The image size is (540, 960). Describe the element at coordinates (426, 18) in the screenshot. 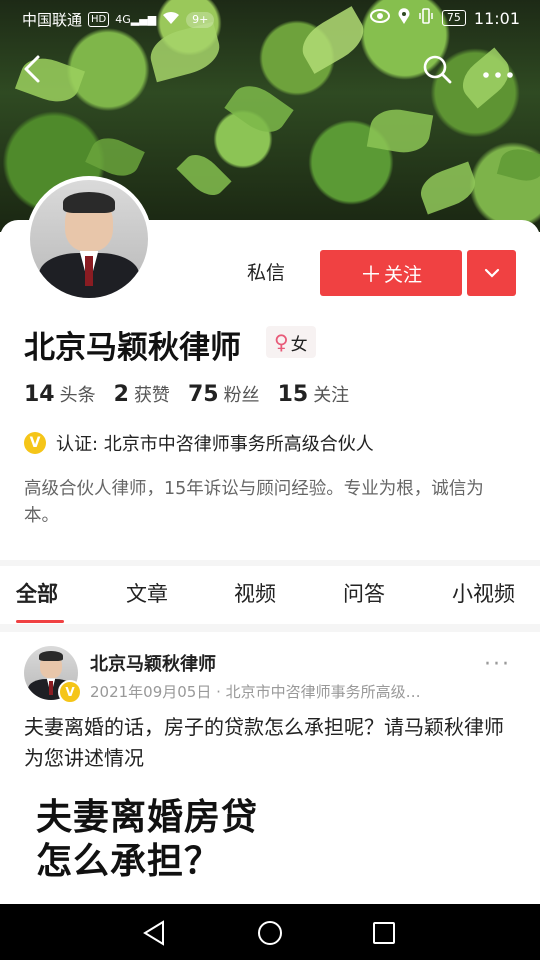

I see `vibrate-icon` at that location.